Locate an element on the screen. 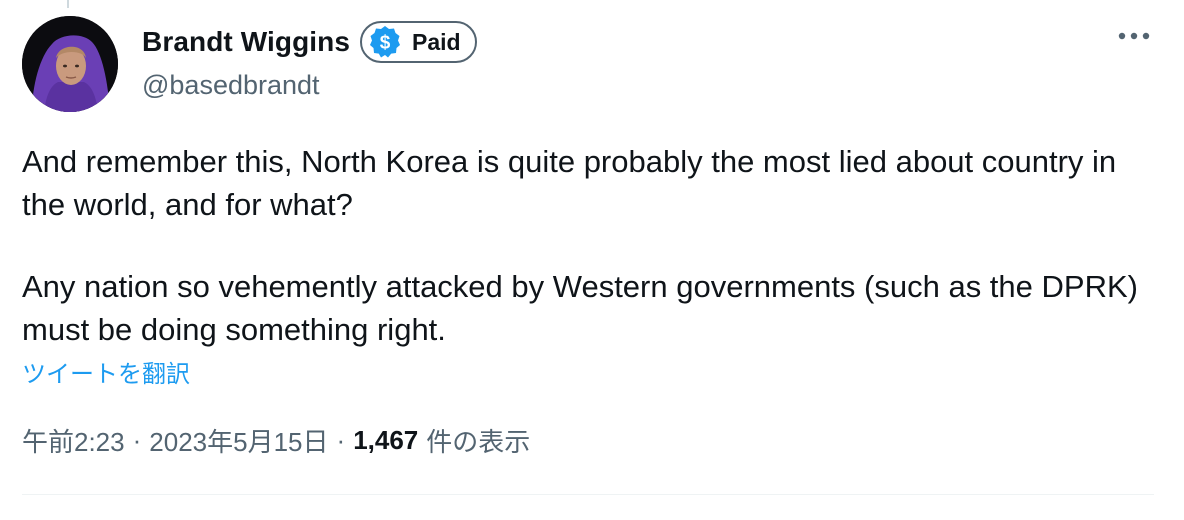 The height and width of the screenshot is (520, 1184). translate-tweet-link: ツイートを翻訳 is located at coordinates (106, 371).